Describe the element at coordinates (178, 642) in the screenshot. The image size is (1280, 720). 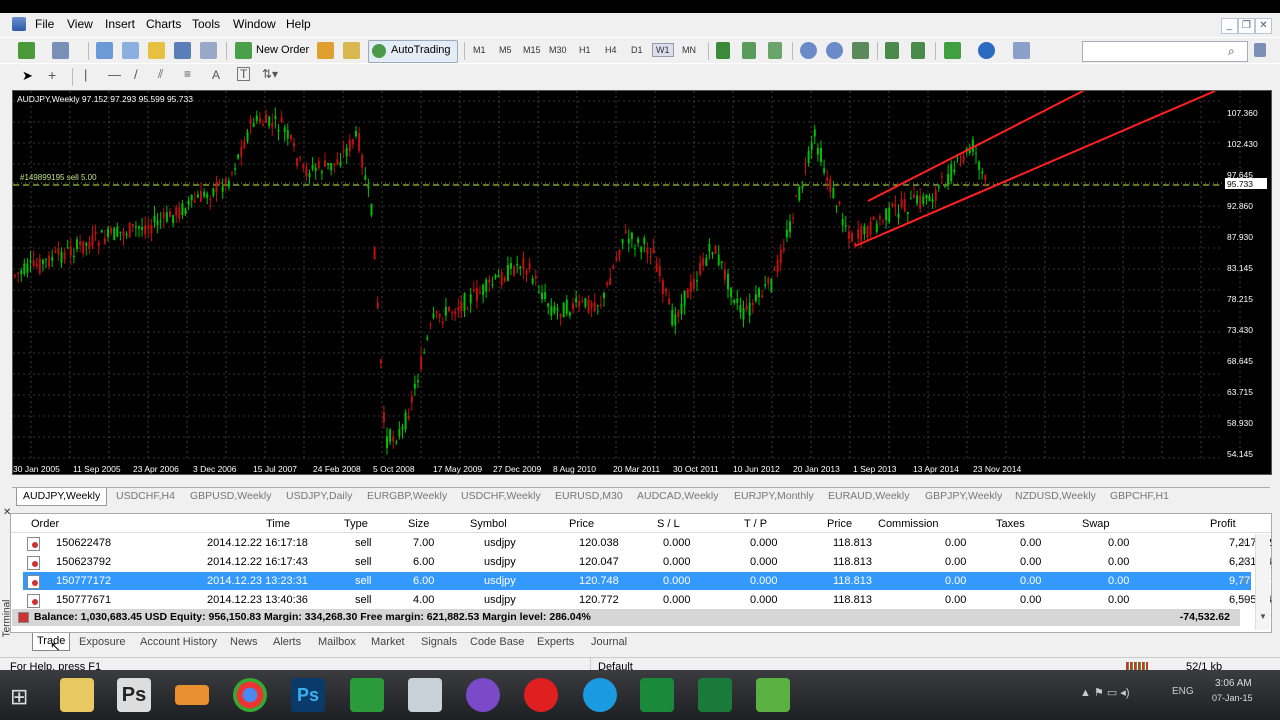
I see `tab-account-history: Account History` at that location.